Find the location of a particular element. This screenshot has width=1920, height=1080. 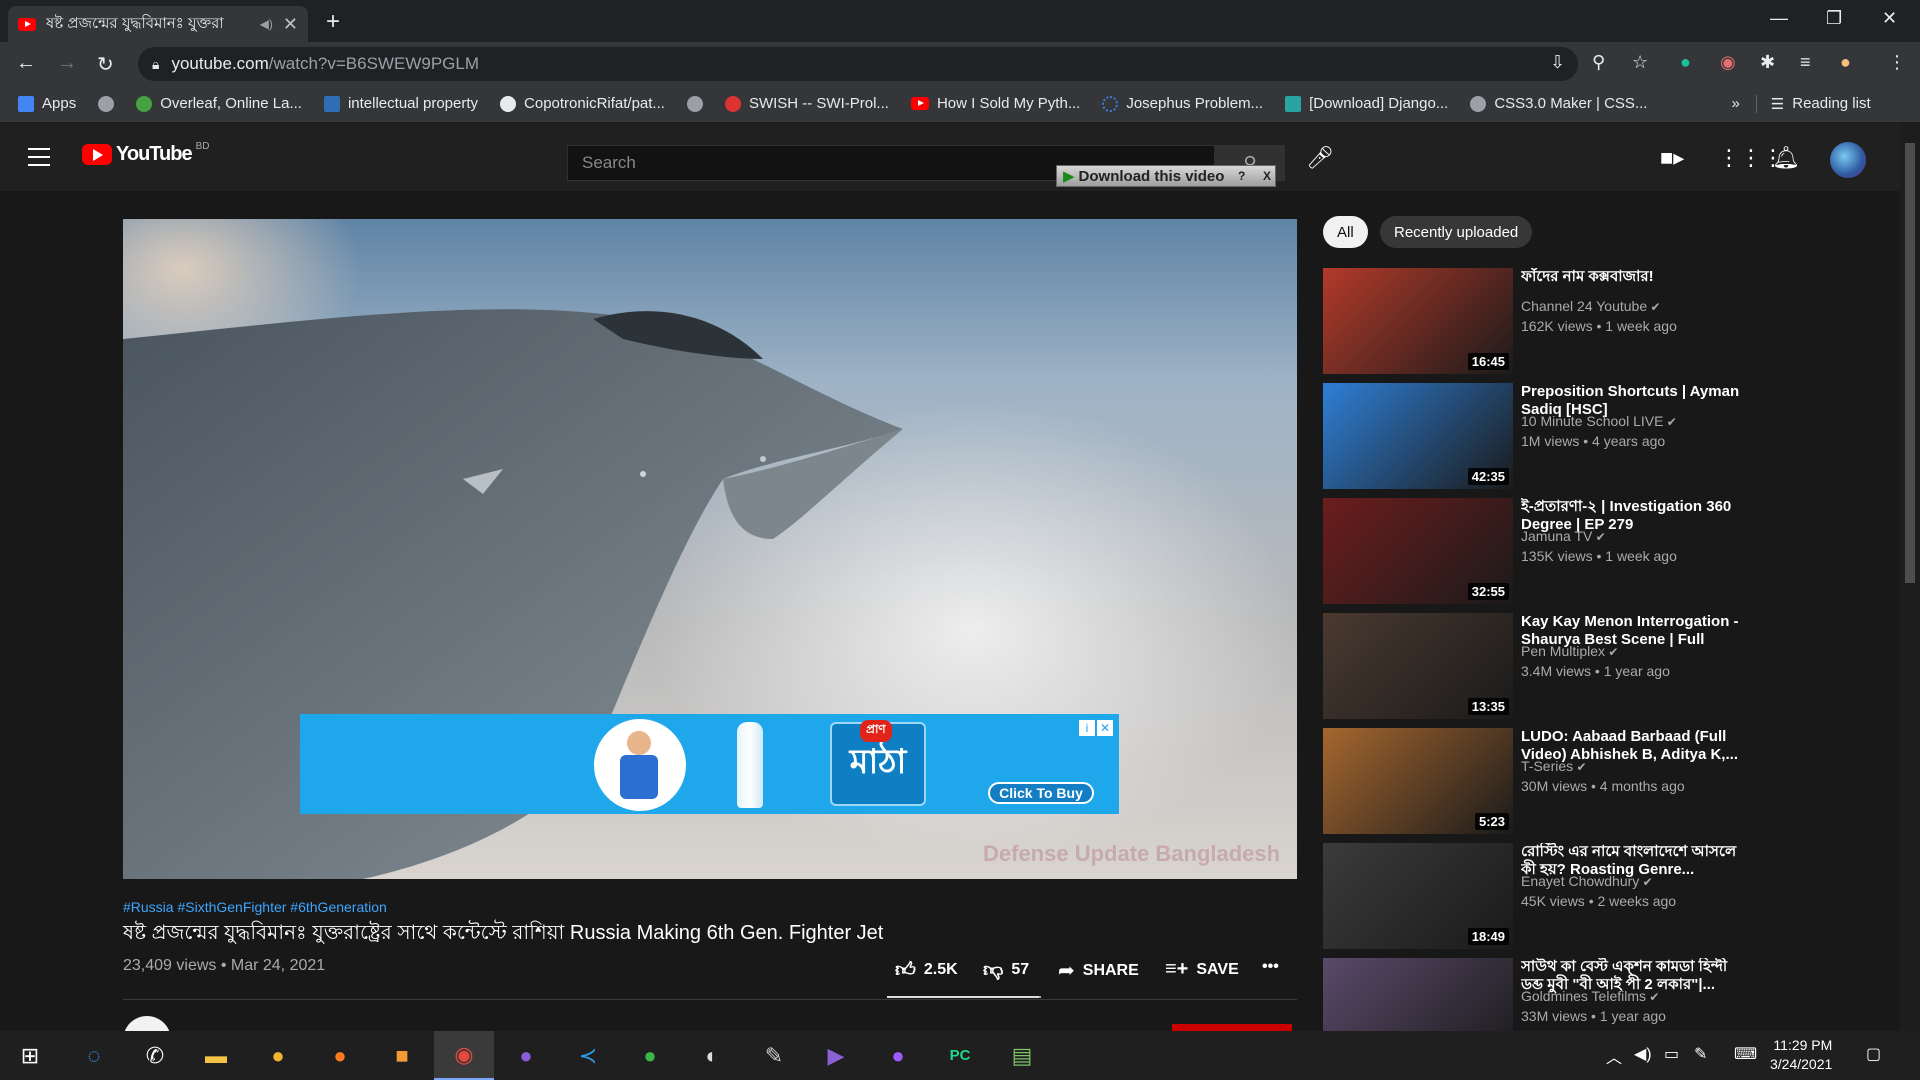

hamburger-menu-icon is located at coordinates (39, 157).